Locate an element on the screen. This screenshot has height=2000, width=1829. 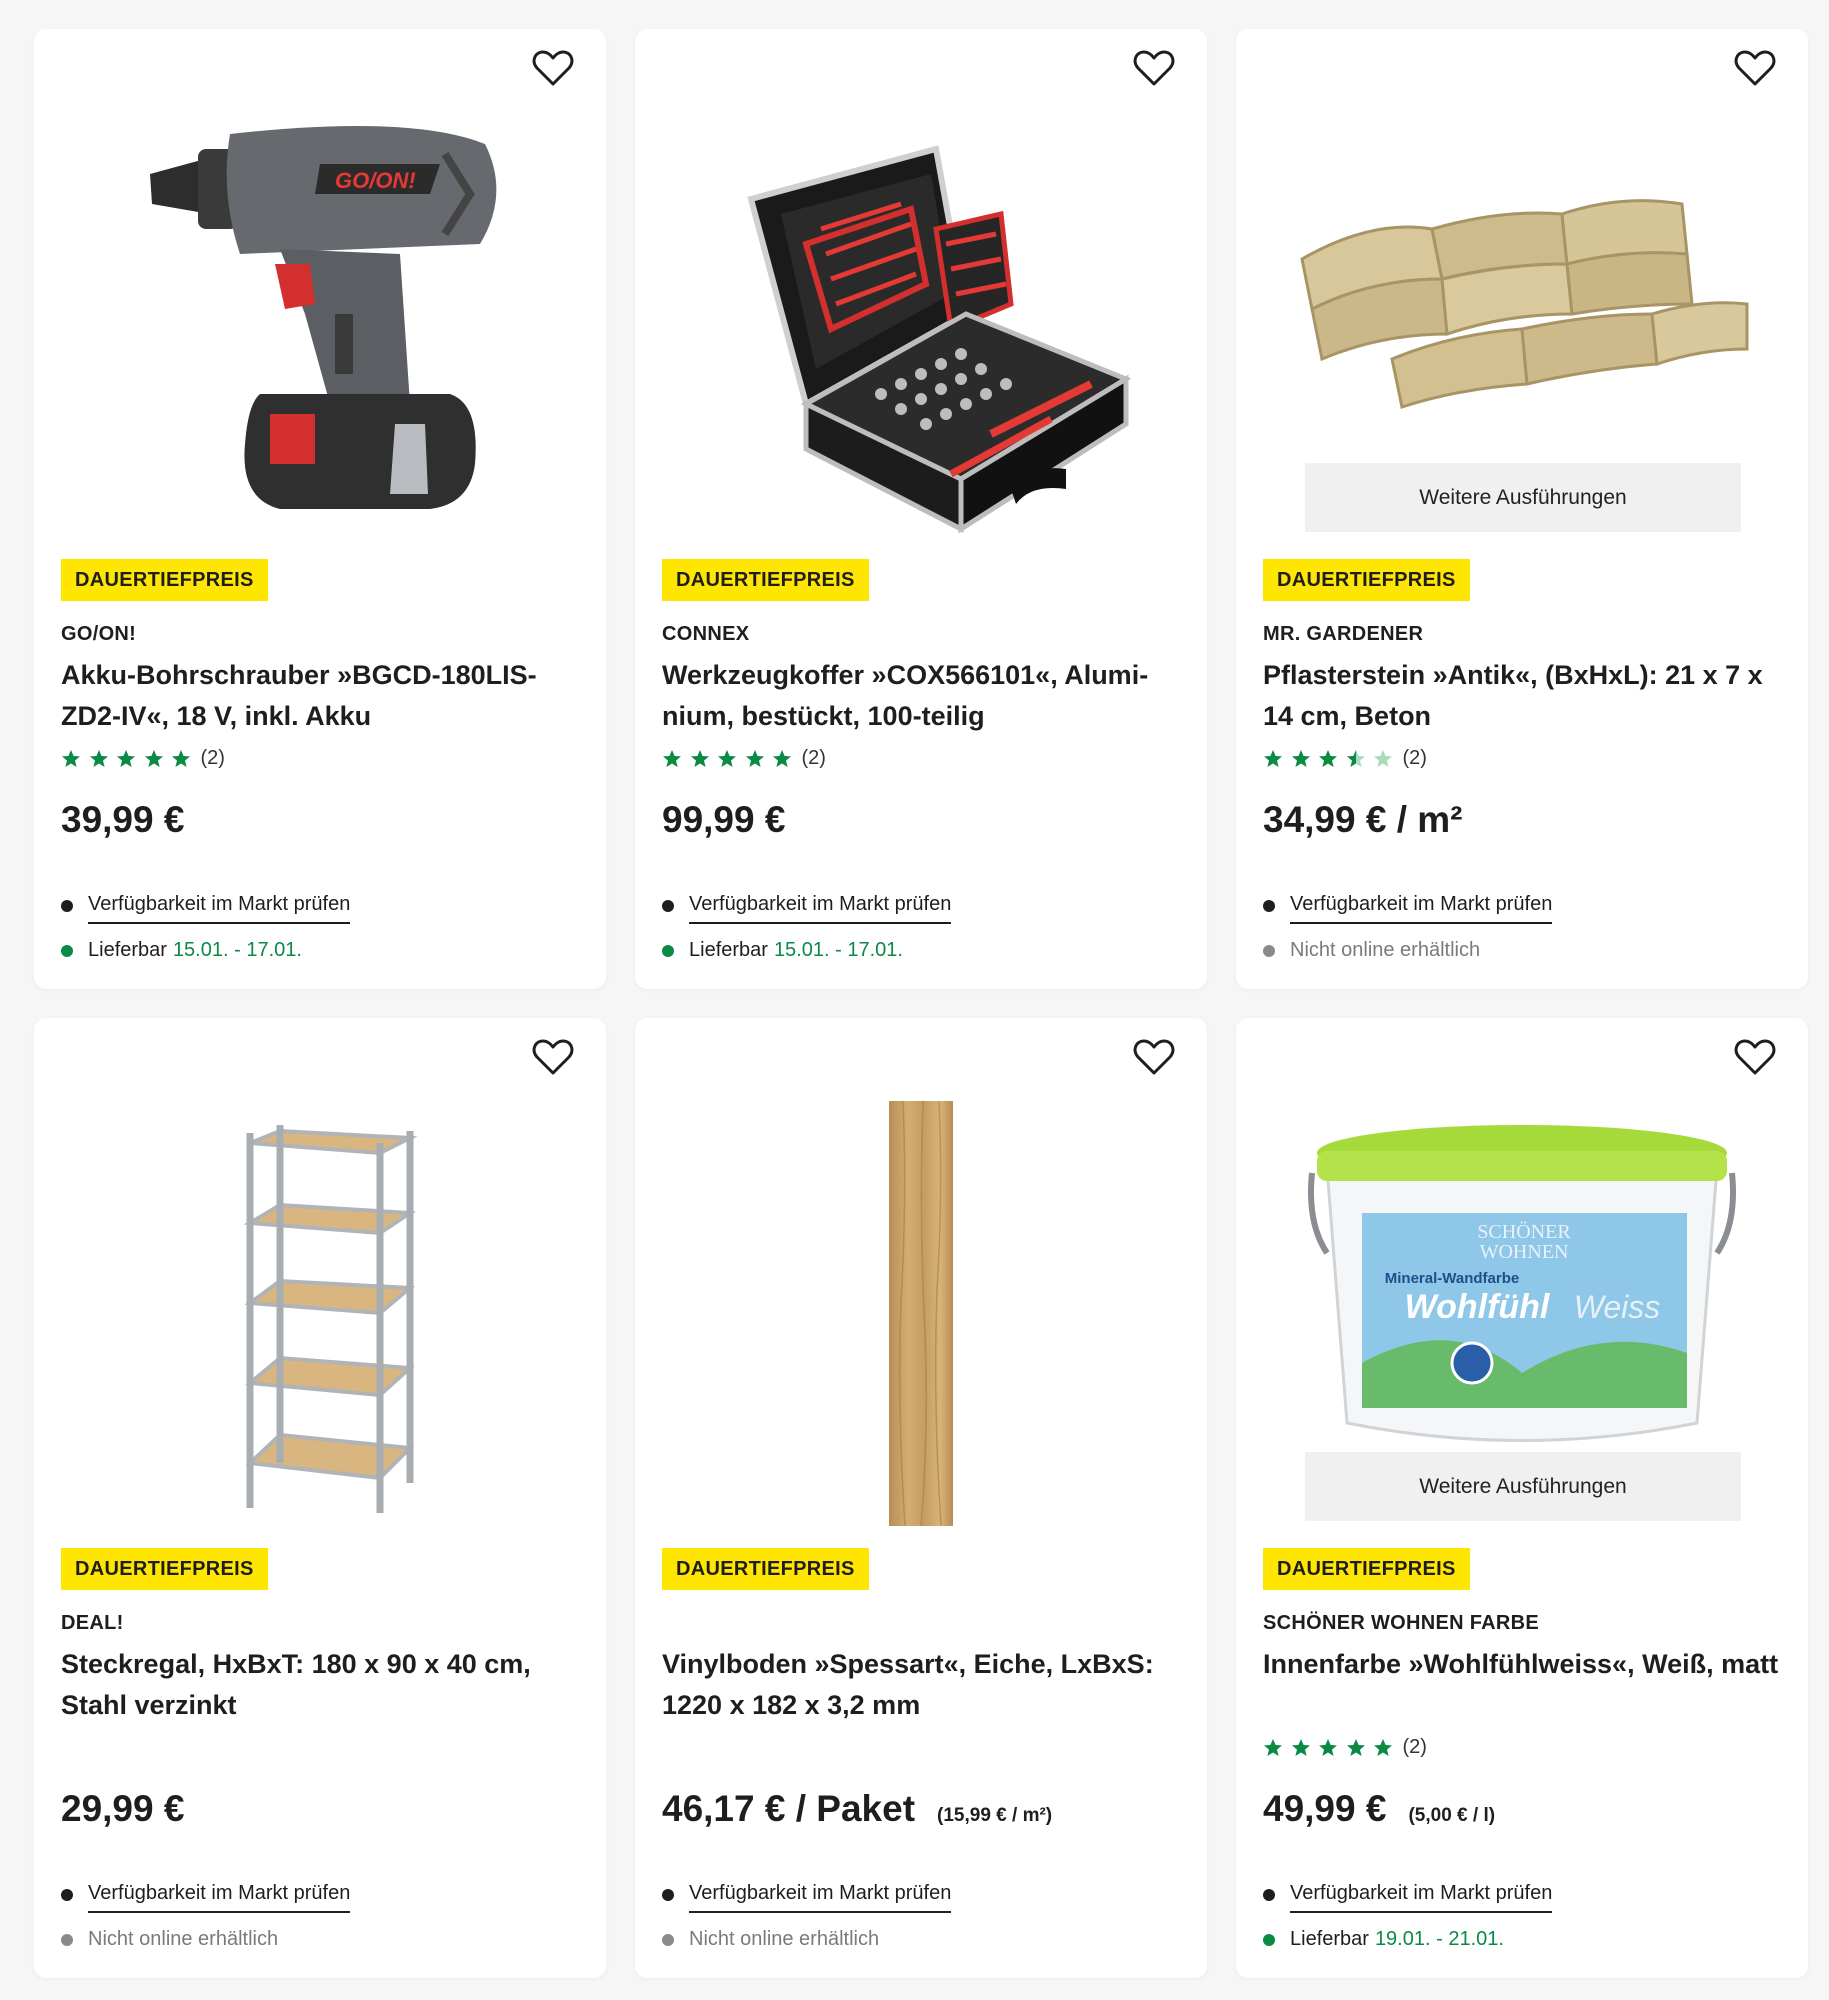
brand-name: DEAL! is located at coordinates (92, 1623).